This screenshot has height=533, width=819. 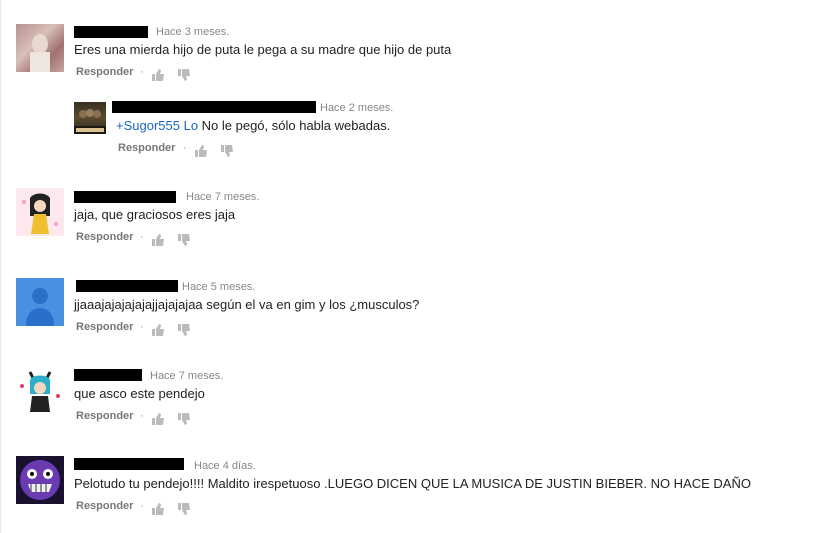 I want to click on comment-time: Hace 4 días., so click(x=225, y=466).